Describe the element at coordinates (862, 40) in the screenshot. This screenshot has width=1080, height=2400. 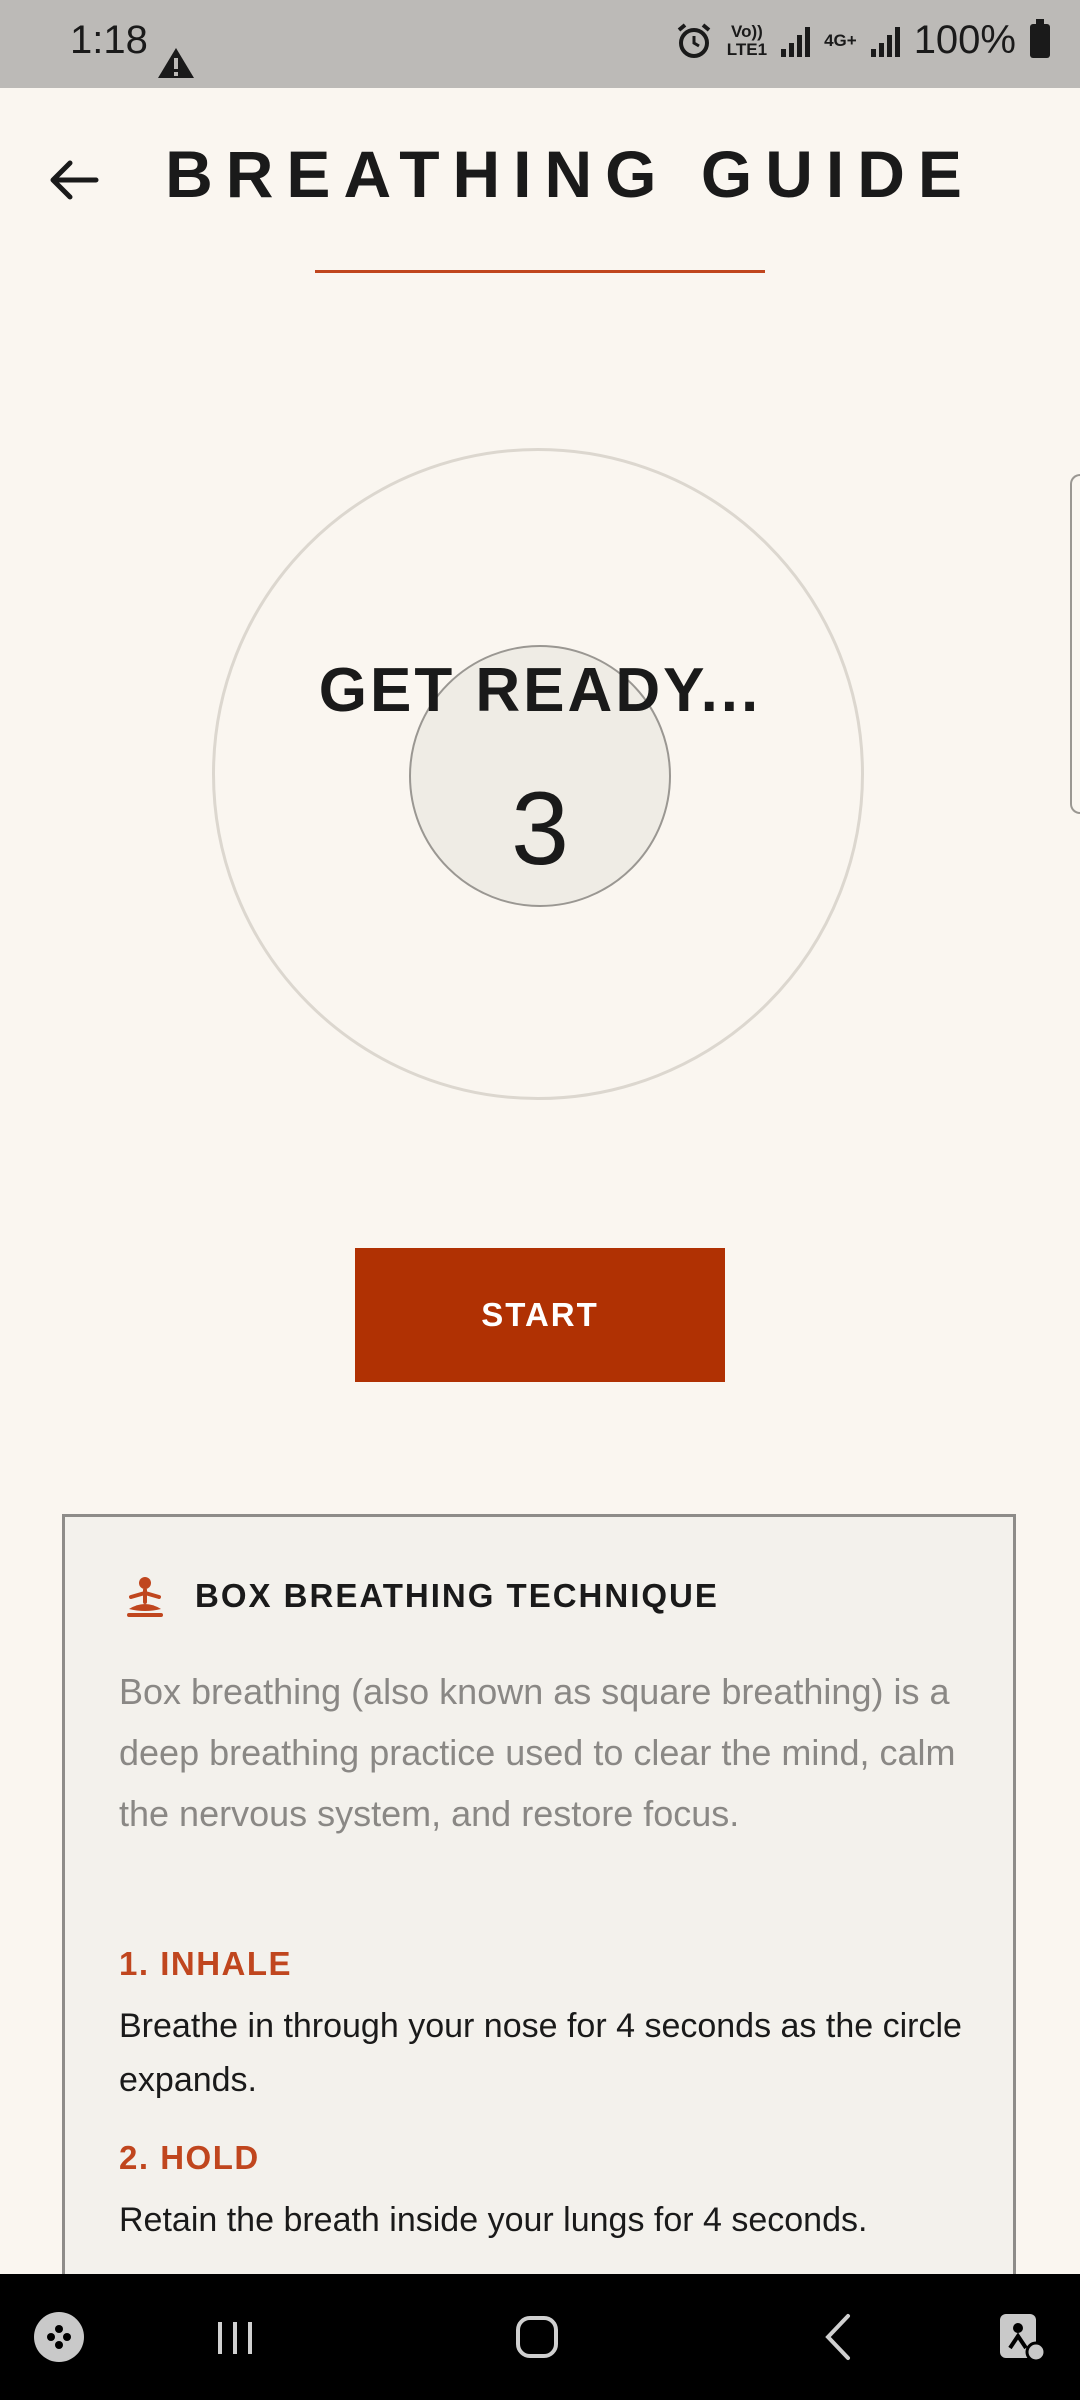
I see `status-icons: Vo)) LTE1 4G+ 100%` at that location.